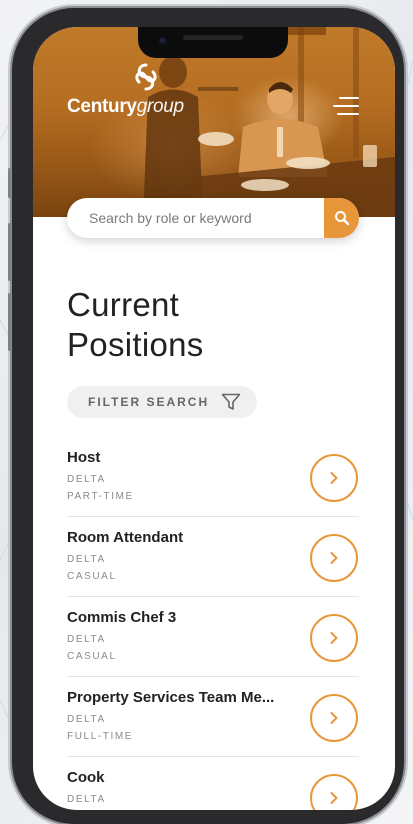  I want to click on logo-swirl-icon, so click(146, 77).